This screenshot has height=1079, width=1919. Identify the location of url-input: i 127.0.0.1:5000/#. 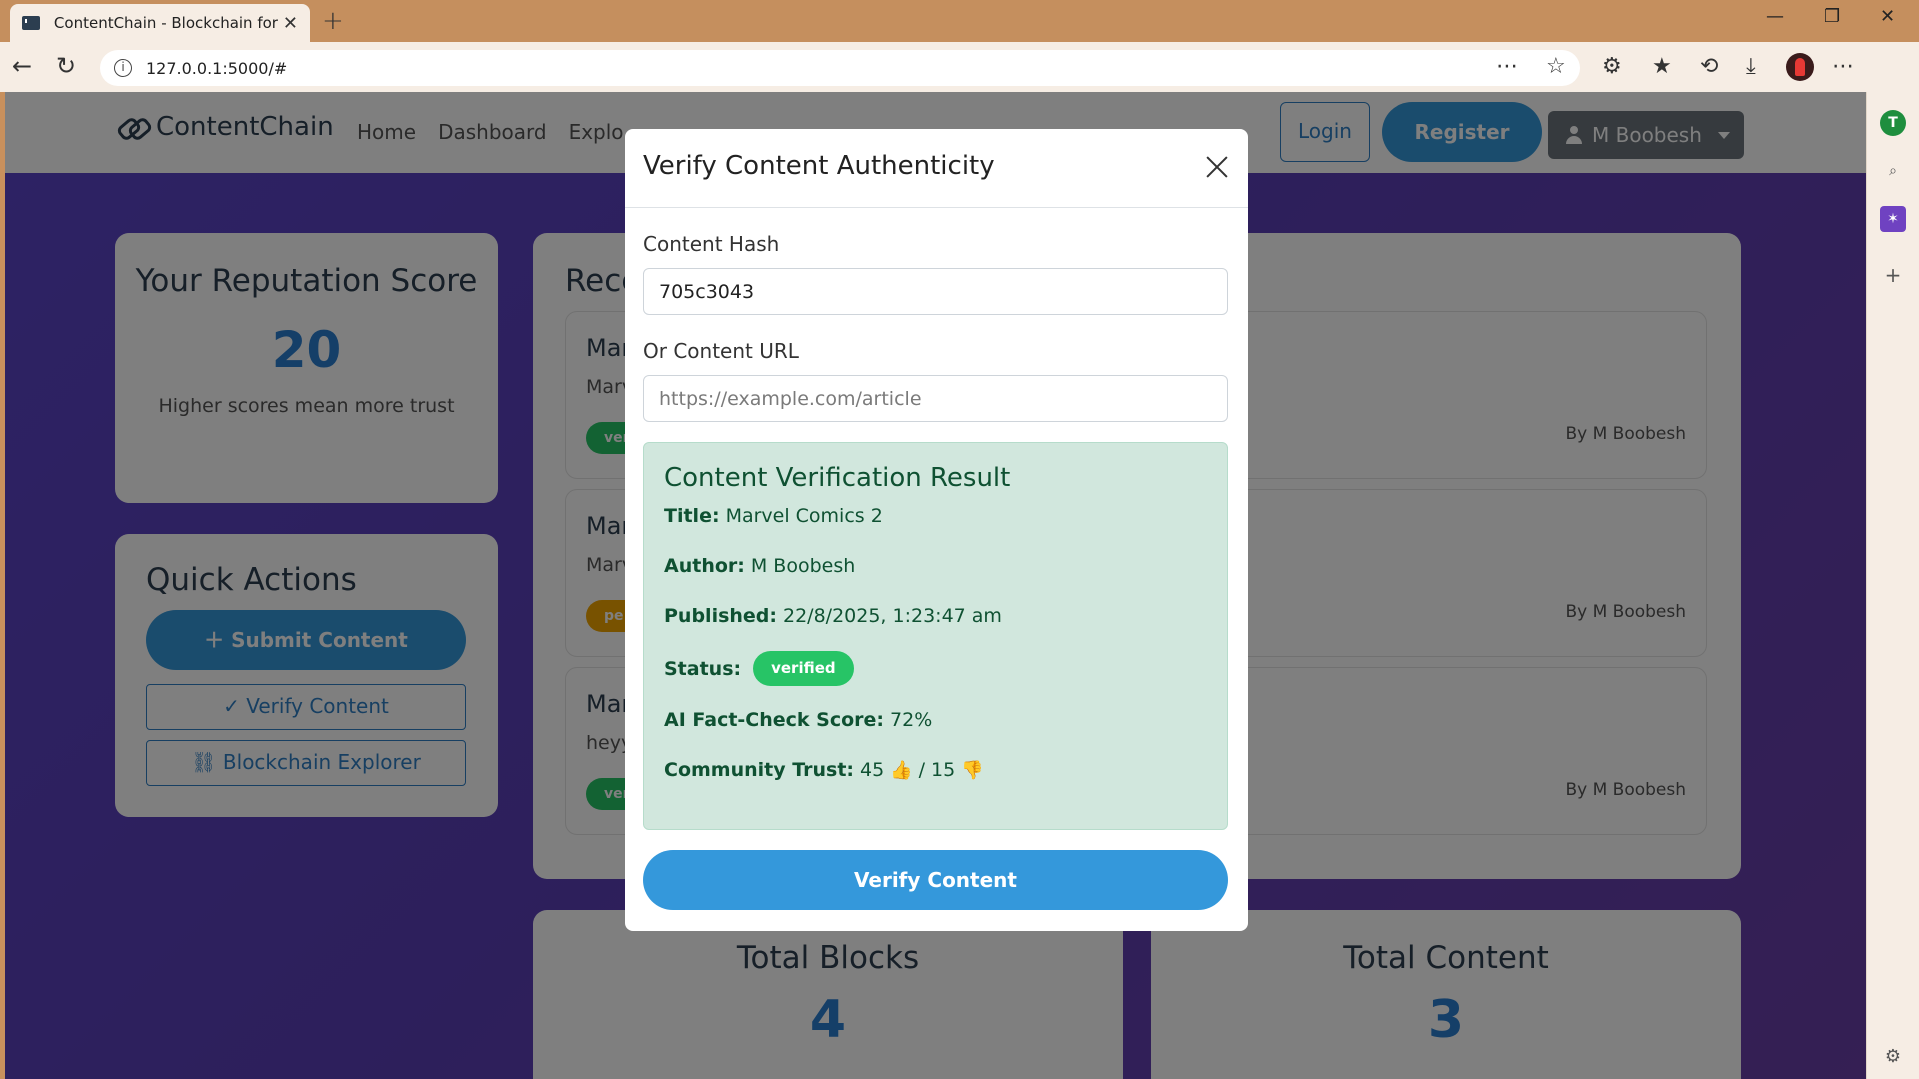
(840, 68).